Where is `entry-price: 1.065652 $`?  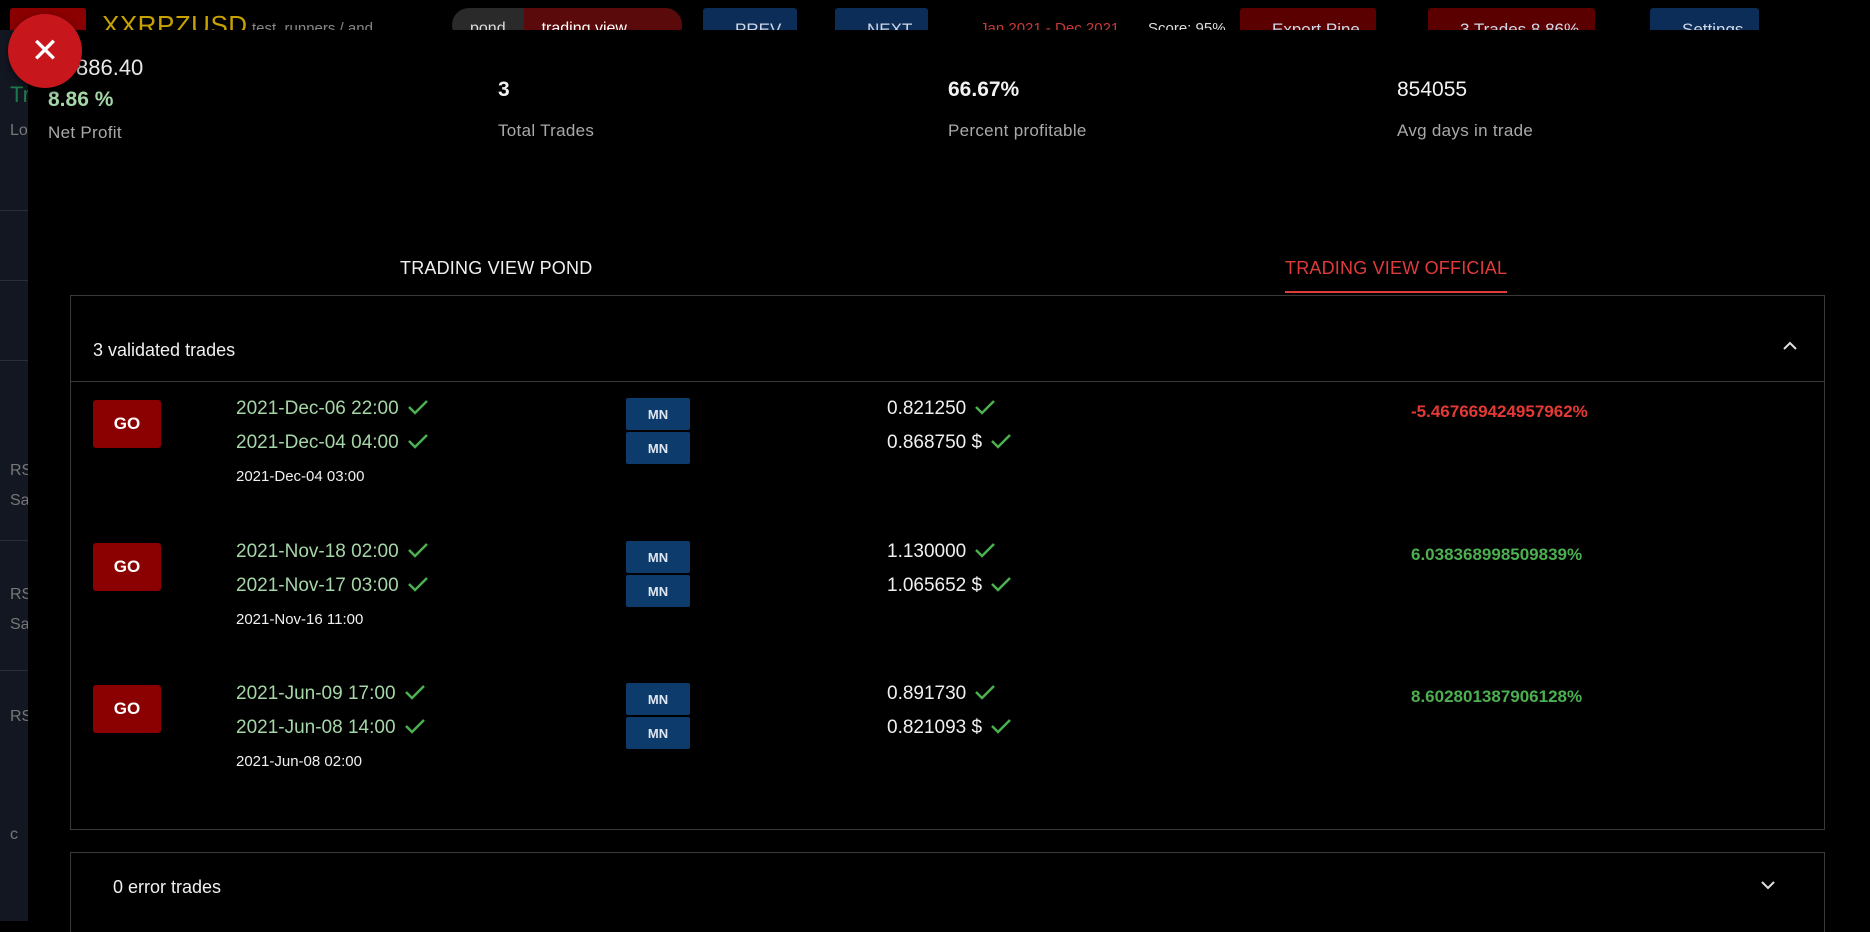
entry-price: 1.065652 $ is located at coordinates (949, 586).